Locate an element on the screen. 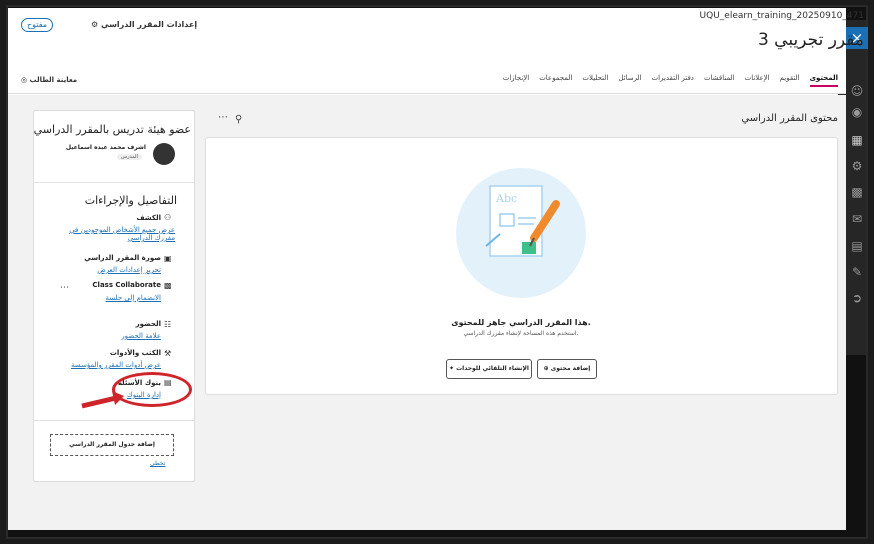 This screenshot has height=544, width=874. join-session-link: الانضمام إلى جلسة is located at coordinates (133, 298).